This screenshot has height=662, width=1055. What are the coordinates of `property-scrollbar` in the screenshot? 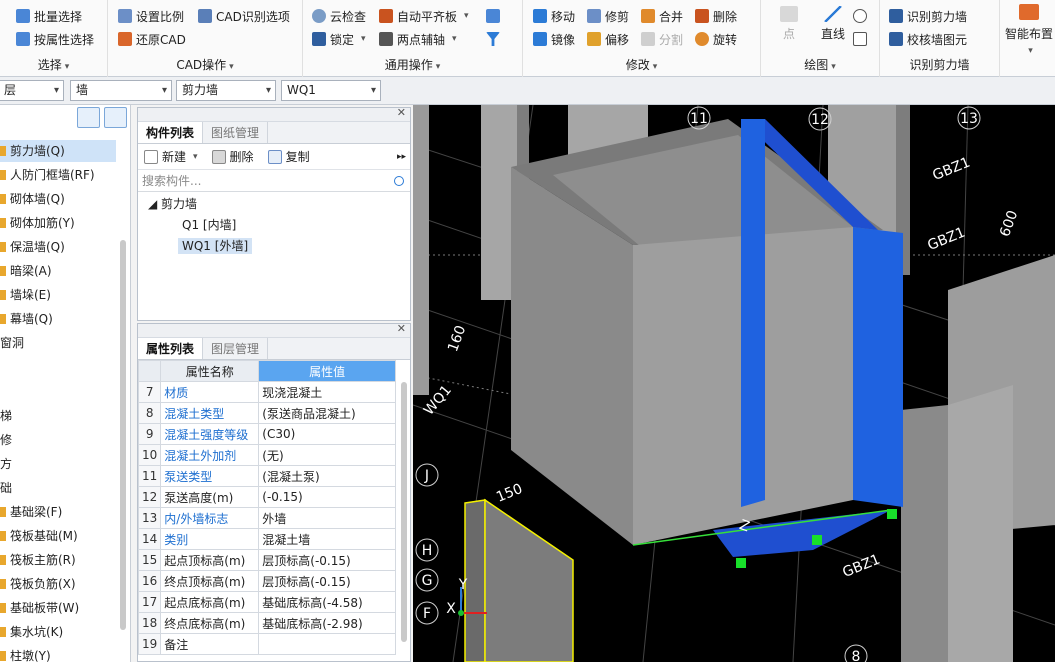 It's located at (404, 512).